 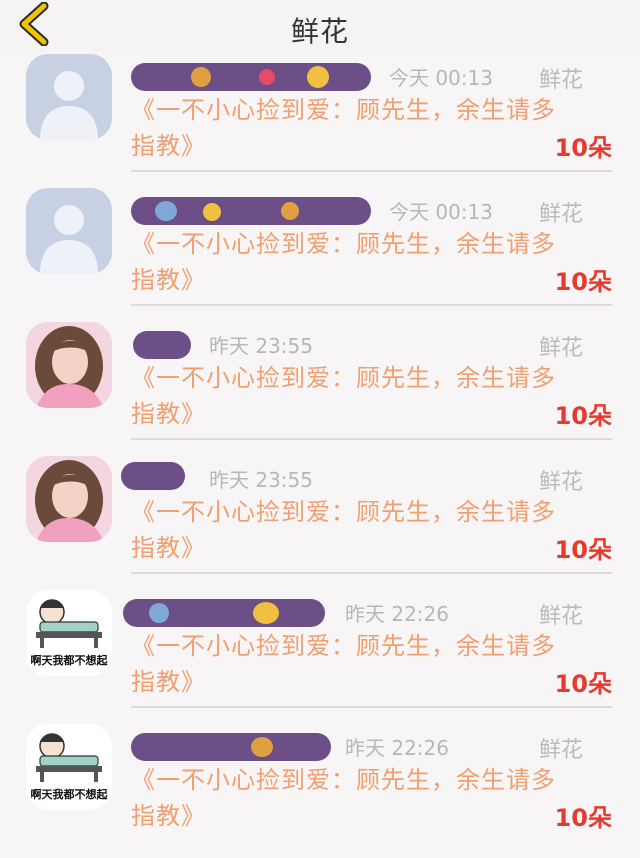 What do you see at coordinates (319, 31) in the screenshot?
I see `page-title: 鲜花` at bounding box center [319, 31].